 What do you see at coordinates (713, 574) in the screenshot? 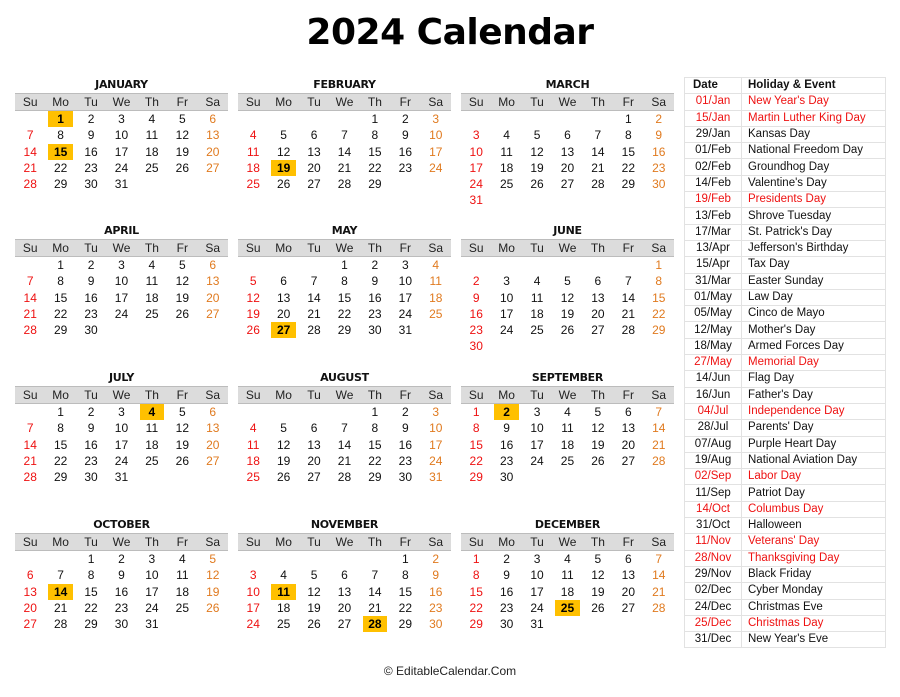
I see `holiday-date: 29/Nov` at bounding box center [713, 574].